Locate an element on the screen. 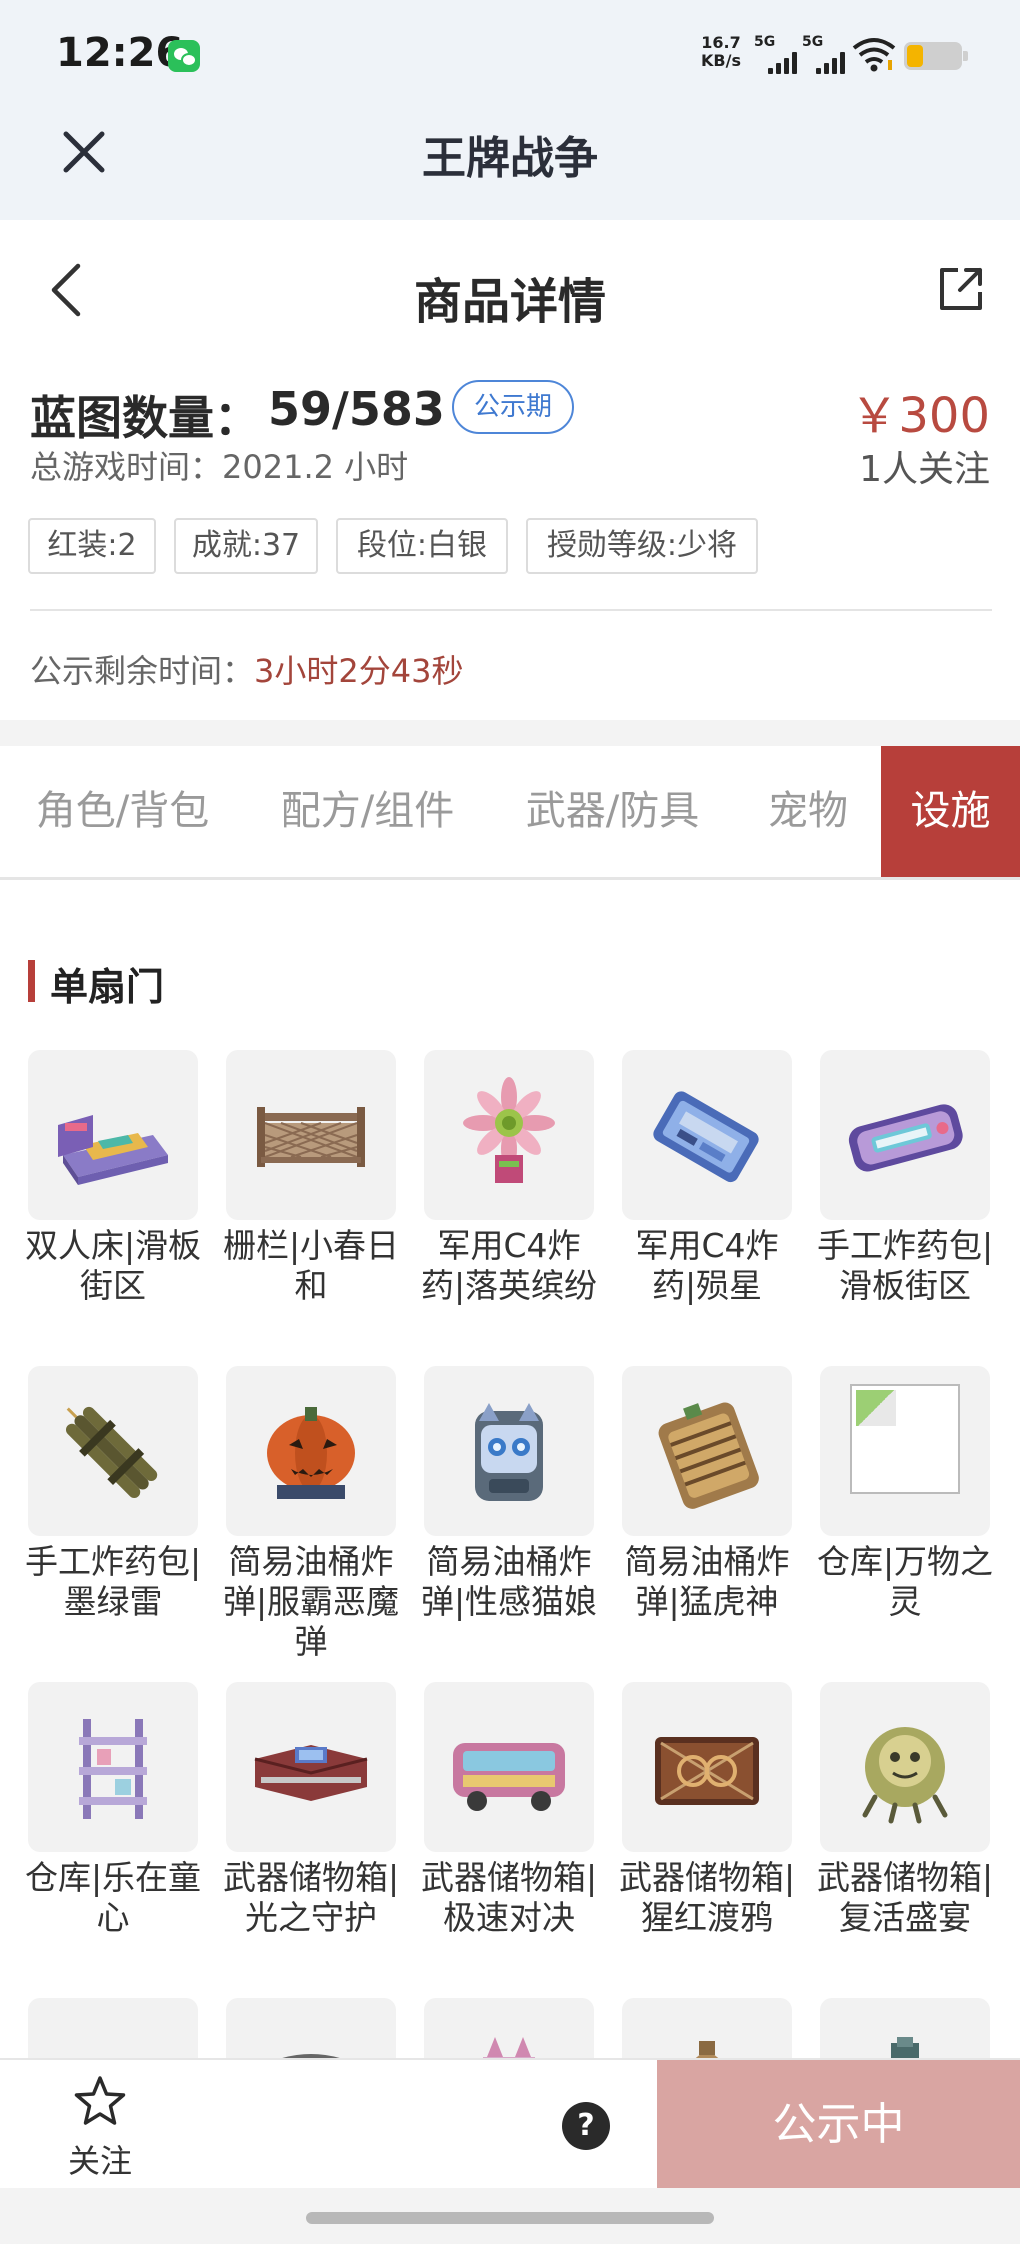  status-badge: 公示期 is located at coordinates (513, 407).